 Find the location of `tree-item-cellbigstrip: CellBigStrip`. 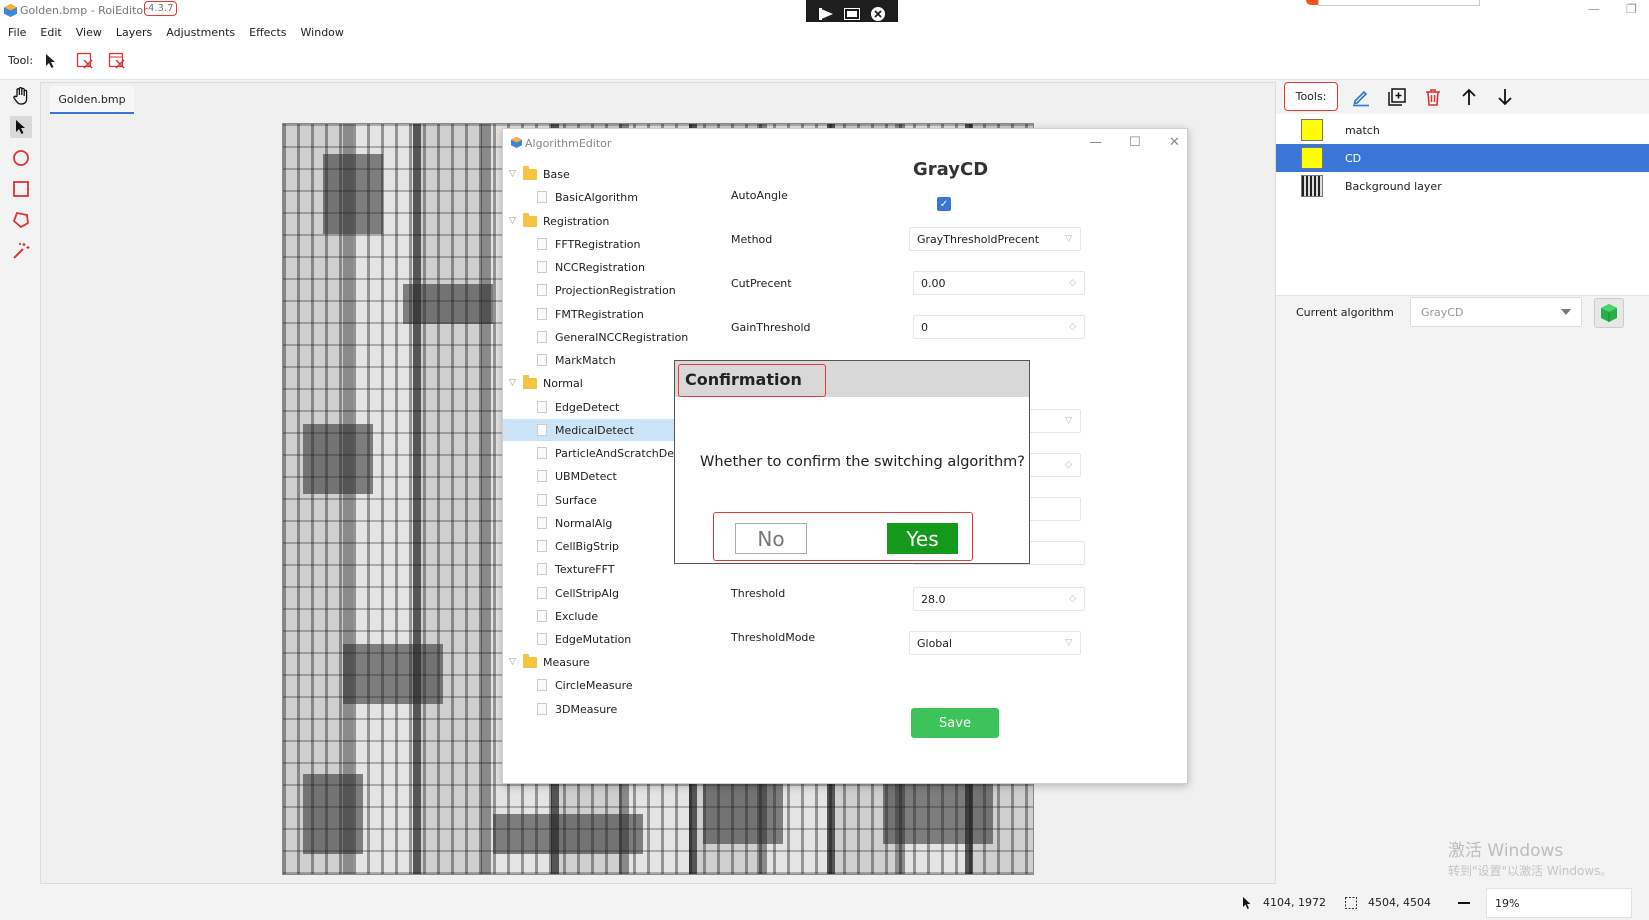

tree-item-cellbigstrip: CellBigStrip is located at coordinates (578, 546).